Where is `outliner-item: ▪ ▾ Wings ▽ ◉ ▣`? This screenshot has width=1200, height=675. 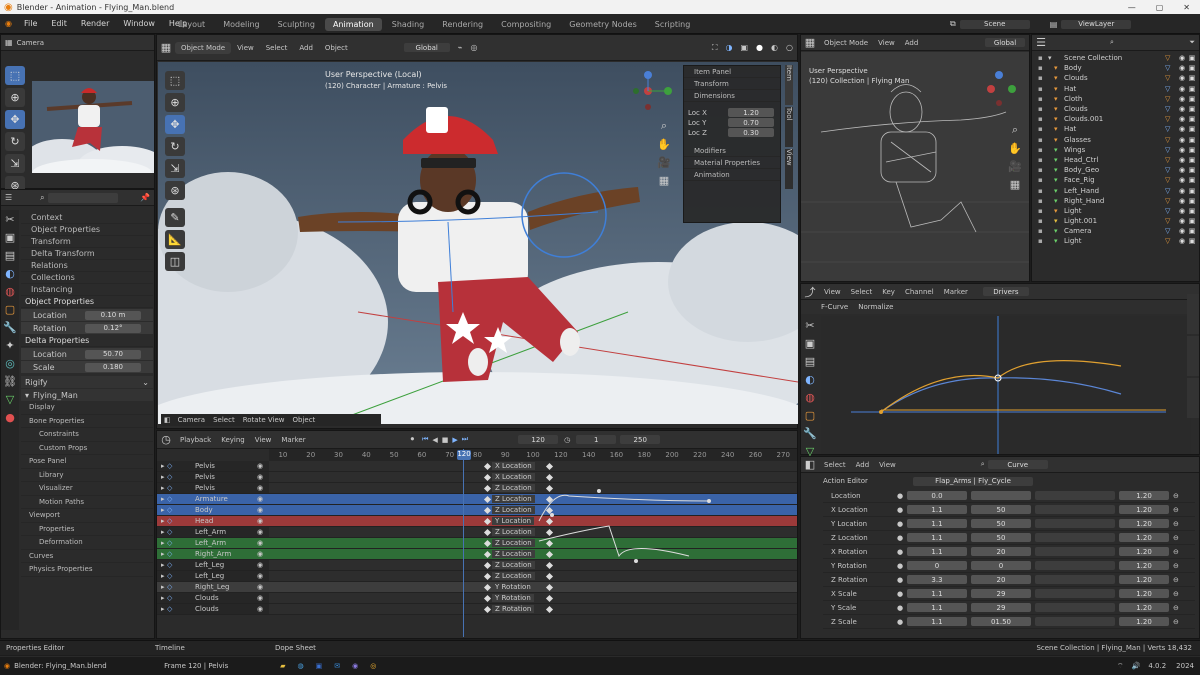
outliner-item: ▪ ▾ Wings ▽ ◉ ▣ is located at coordinates (1117, 150).